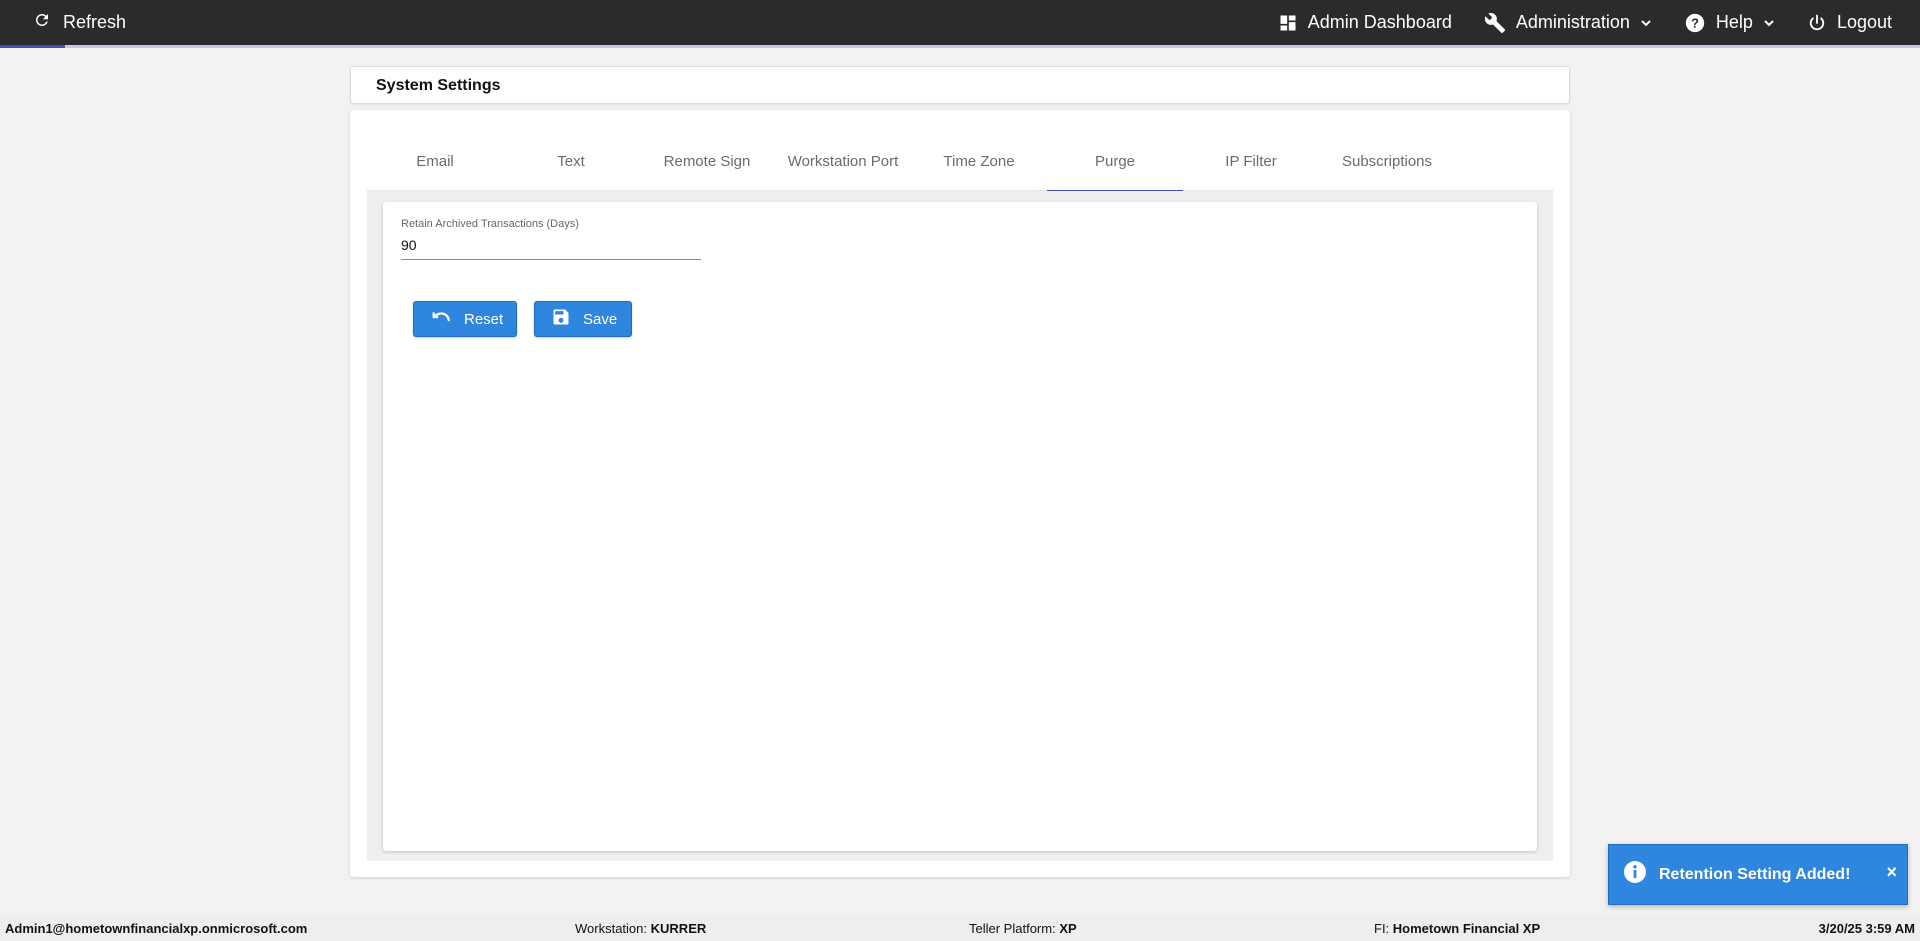  I want to click on logout-button: Logout, so click(1849, 22).